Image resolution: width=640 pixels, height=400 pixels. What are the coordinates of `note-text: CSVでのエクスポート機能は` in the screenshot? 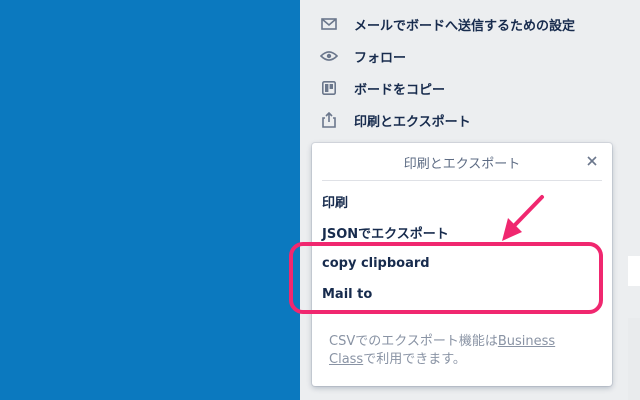 It's located at (413, 341).